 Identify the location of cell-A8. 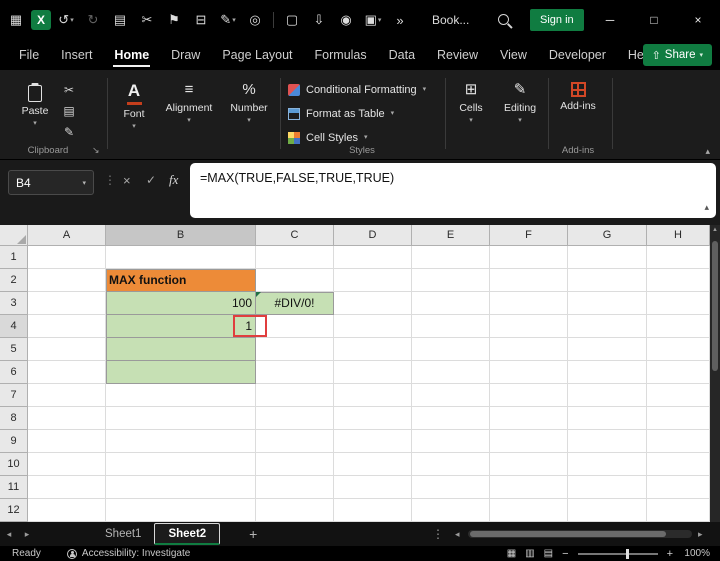
(67, 418).